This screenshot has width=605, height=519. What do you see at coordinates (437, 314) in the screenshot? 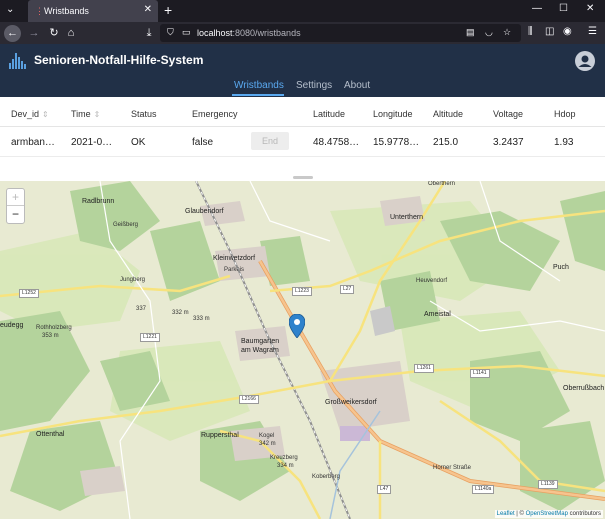
I see `place-label: Ameistal` at bounding box center [437, 314].